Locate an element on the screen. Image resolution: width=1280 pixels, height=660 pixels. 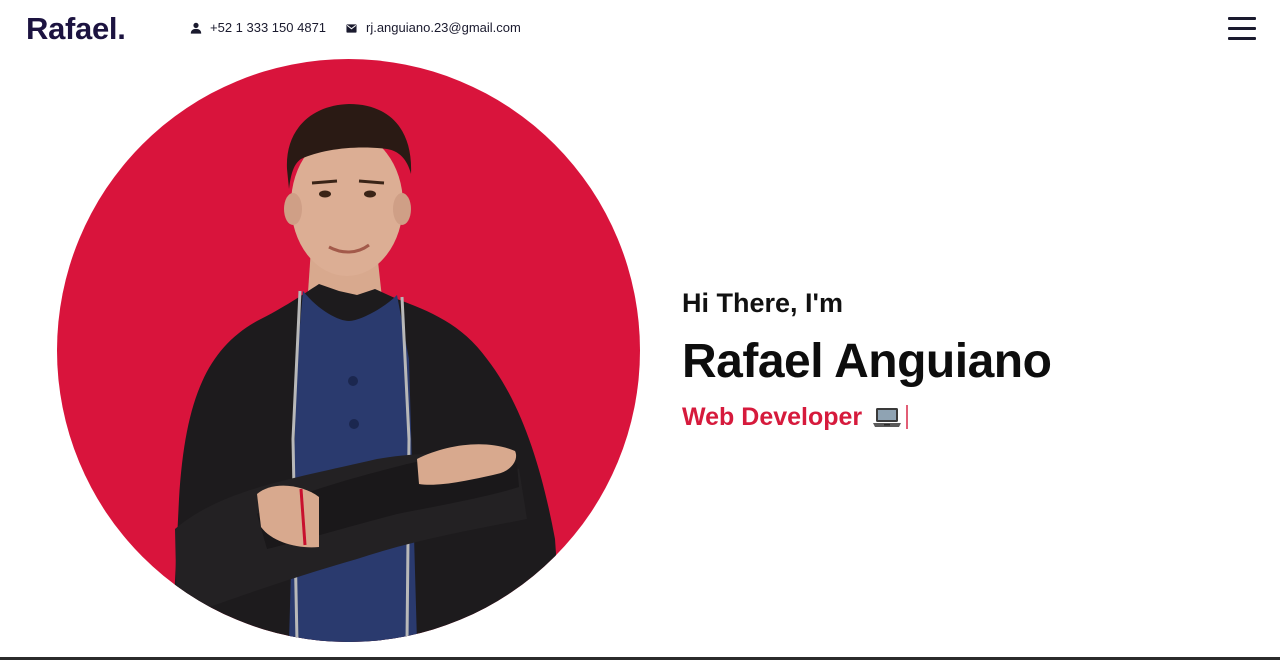
phone-text: +52 1 333 150 4871 is located at coordinates (268, 27).